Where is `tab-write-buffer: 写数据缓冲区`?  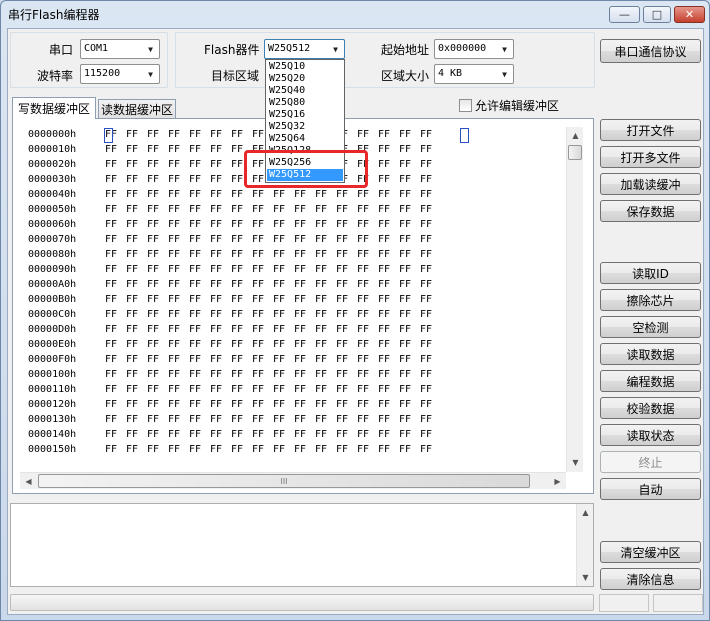 tab-write-buffer: 写数据缓冲区 is located at coordinates (54, 108).